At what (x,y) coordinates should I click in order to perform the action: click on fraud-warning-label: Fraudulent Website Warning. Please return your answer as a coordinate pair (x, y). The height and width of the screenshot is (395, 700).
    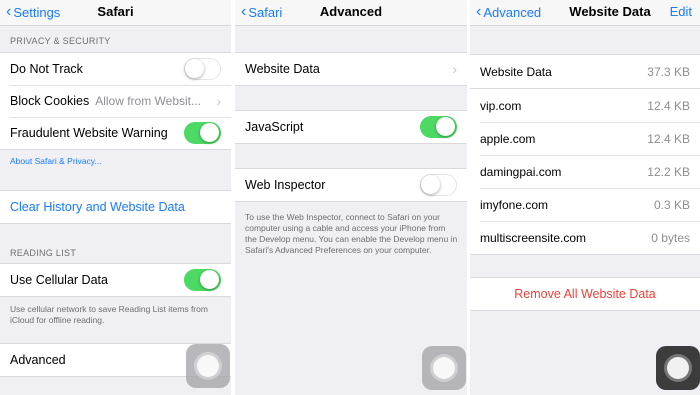
    Looking at the image, I should click on (89, 133).